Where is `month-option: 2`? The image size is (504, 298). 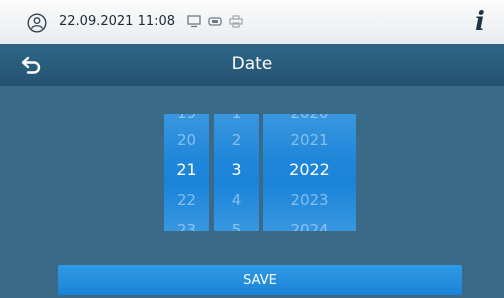
month-option: 2 is located at coordinates (236, 140).